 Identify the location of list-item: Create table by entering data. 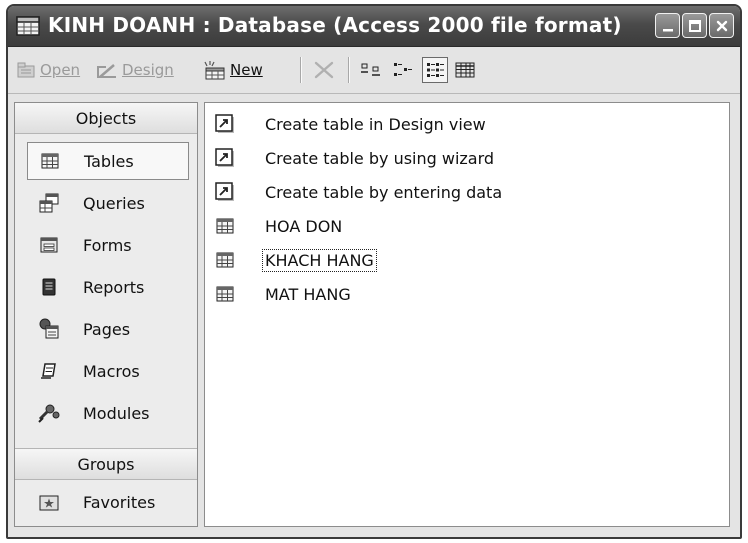
(358, 192).